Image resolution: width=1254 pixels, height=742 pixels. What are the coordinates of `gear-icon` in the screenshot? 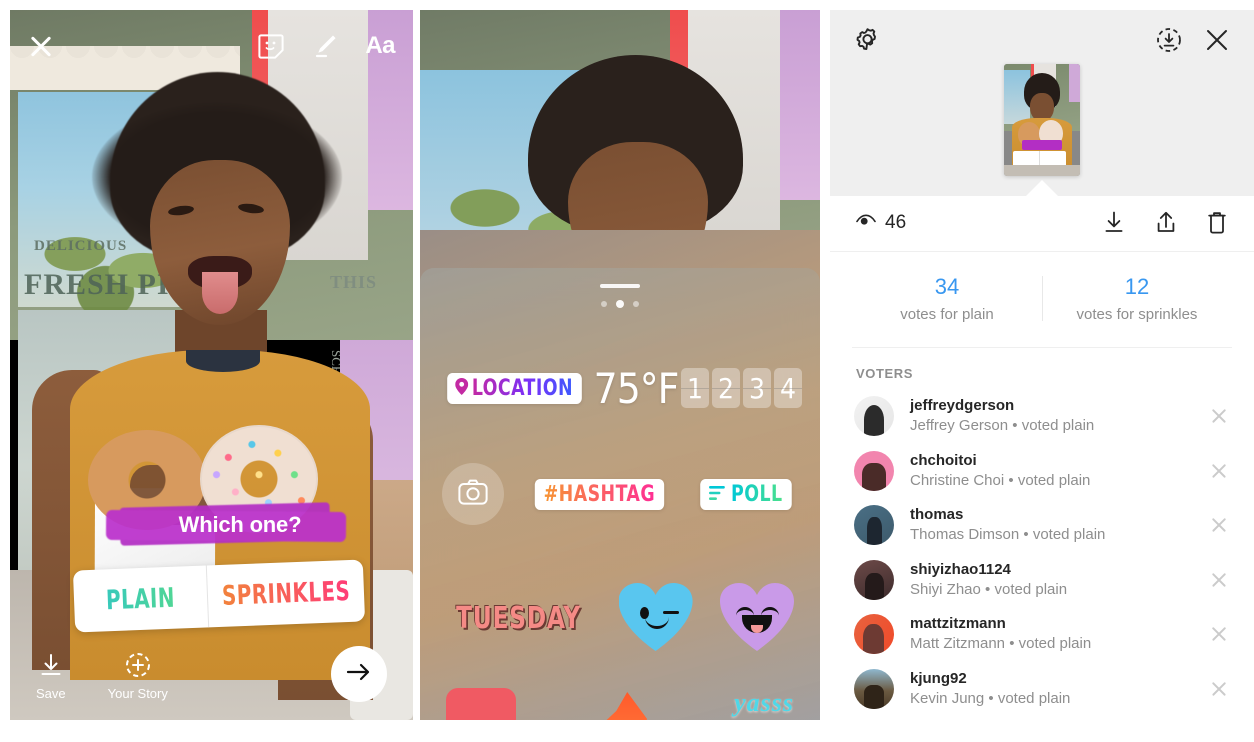 It's located at (867, 39).